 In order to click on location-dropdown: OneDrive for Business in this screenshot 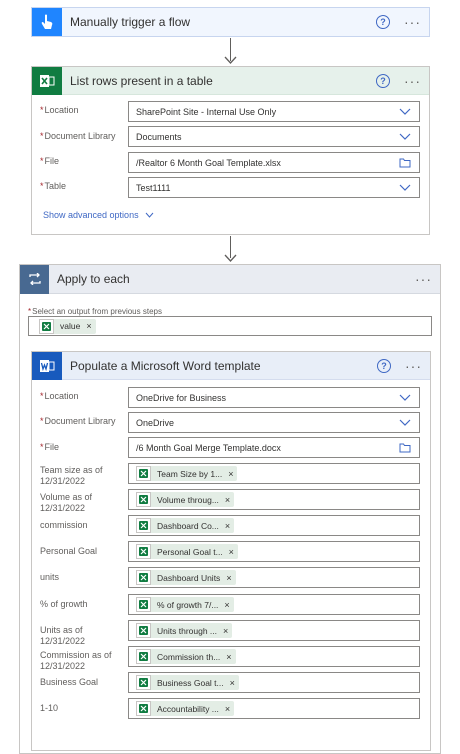, I will do `click(274, 397)`.